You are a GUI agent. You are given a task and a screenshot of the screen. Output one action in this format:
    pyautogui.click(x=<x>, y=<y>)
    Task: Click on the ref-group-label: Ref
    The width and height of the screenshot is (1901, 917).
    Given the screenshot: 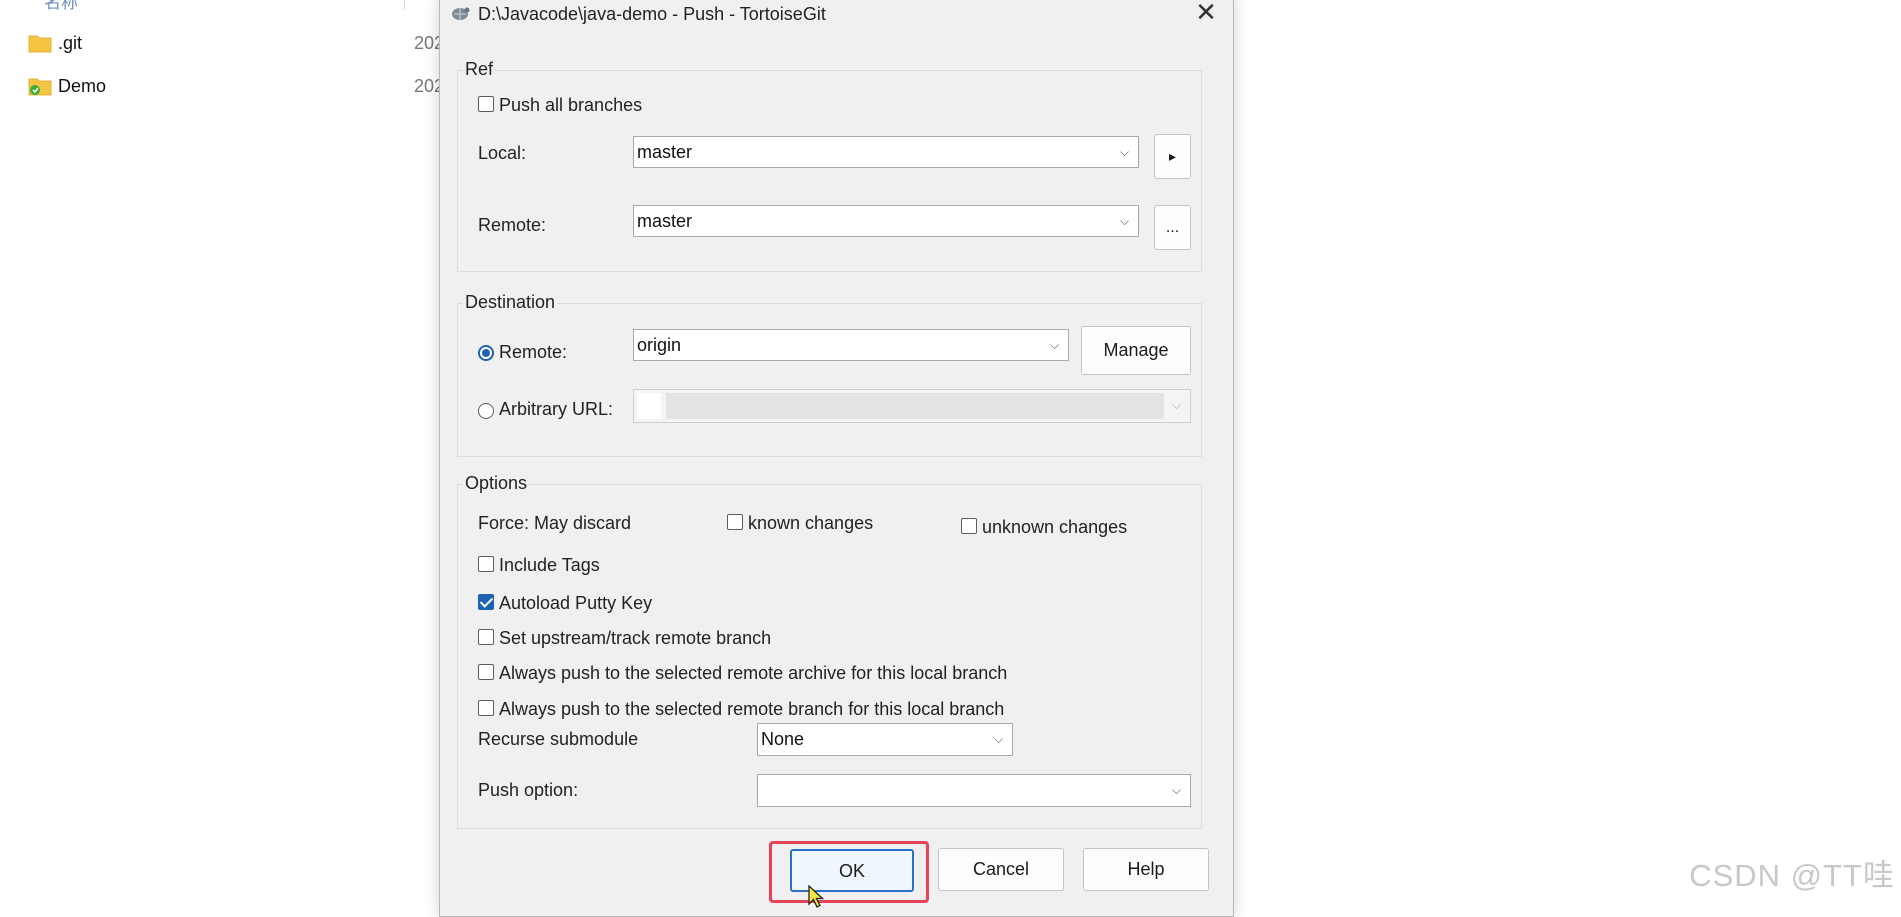 What is the action you would take?
    pyautogui.click(x=479, y=69)
    